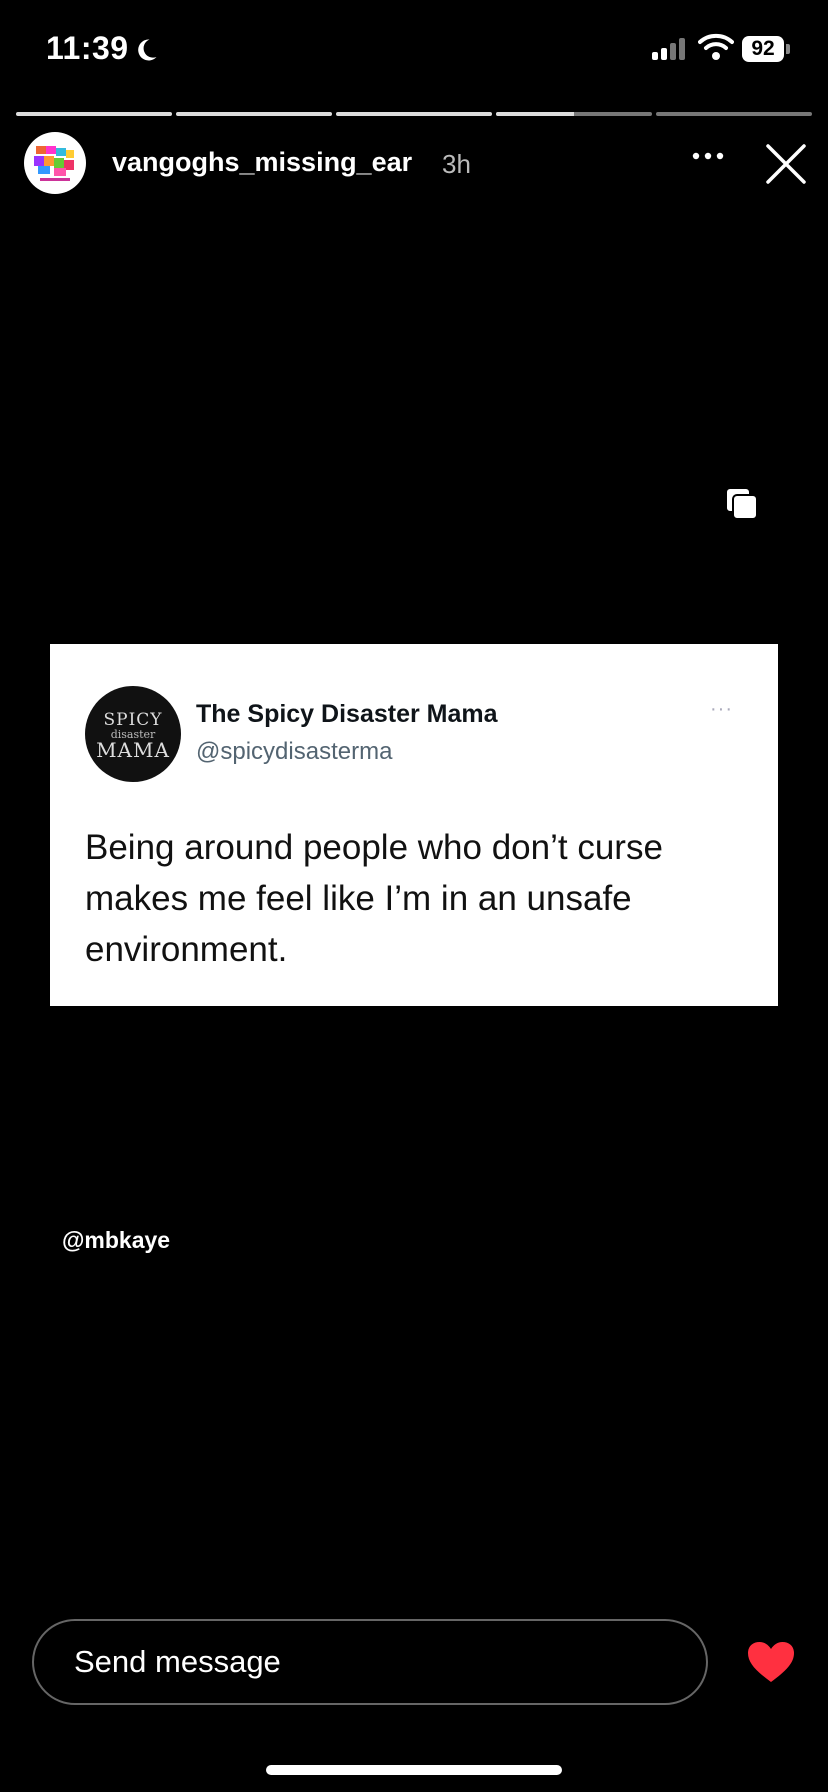  I want to click on multiple-photos-icon, so click(741, 503).